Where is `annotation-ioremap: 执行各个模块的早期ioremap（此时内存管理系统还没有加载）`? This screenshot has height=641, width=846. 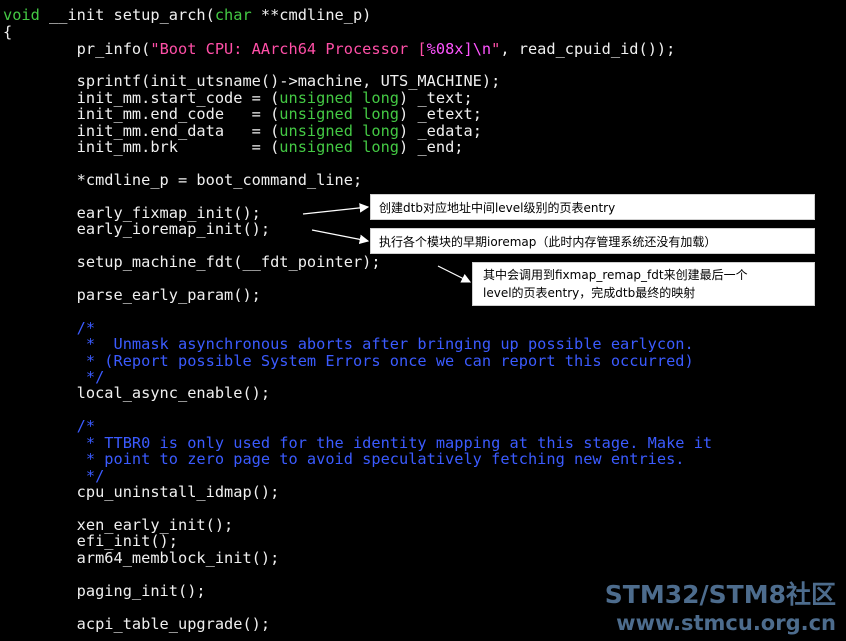
annotation-ioremap: 执行各个模块的早期ioremap（此时内存管理系统还没有加载） is located at coordinates (592, 241).